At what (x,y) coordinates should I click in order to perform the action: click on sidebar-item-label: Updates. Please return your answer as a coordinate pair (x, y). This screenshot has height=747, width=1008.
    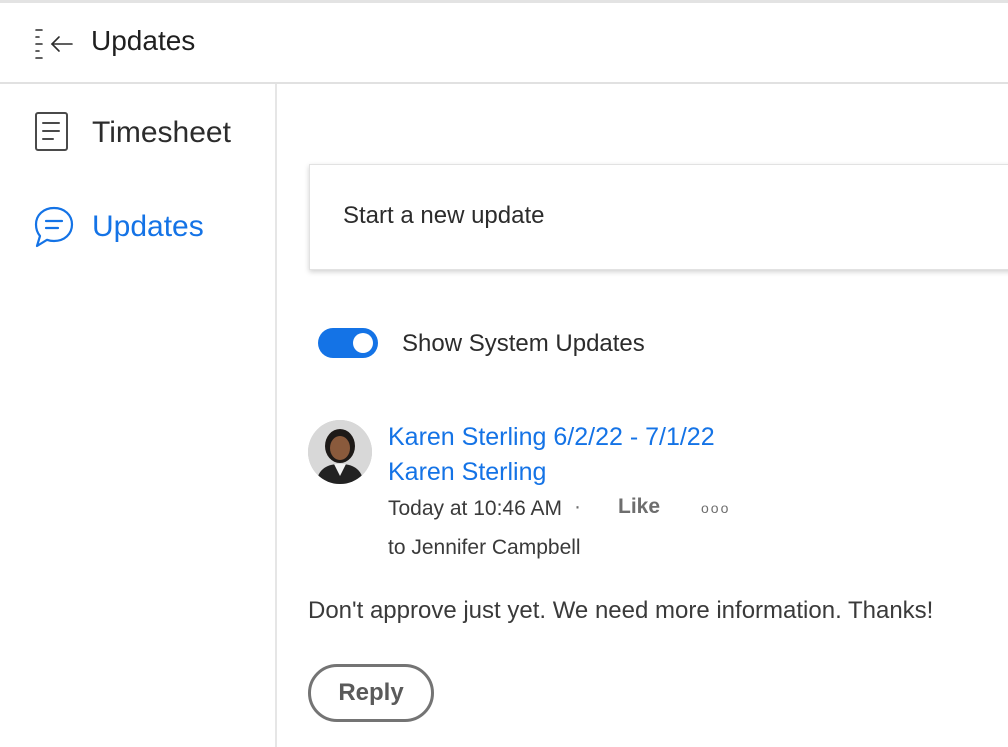
    Looking at the image, I should click on (148, 226).